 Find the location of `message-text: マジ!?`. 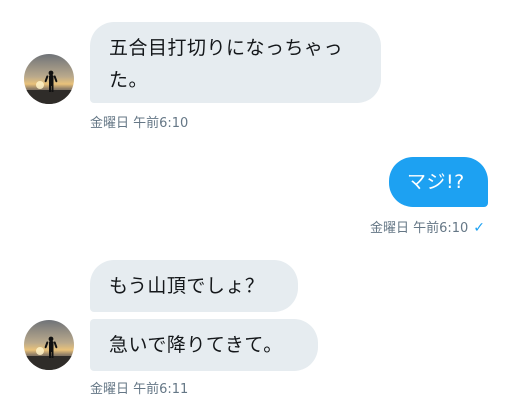

message-text: マジ!? is located at coordinates (436, 182).